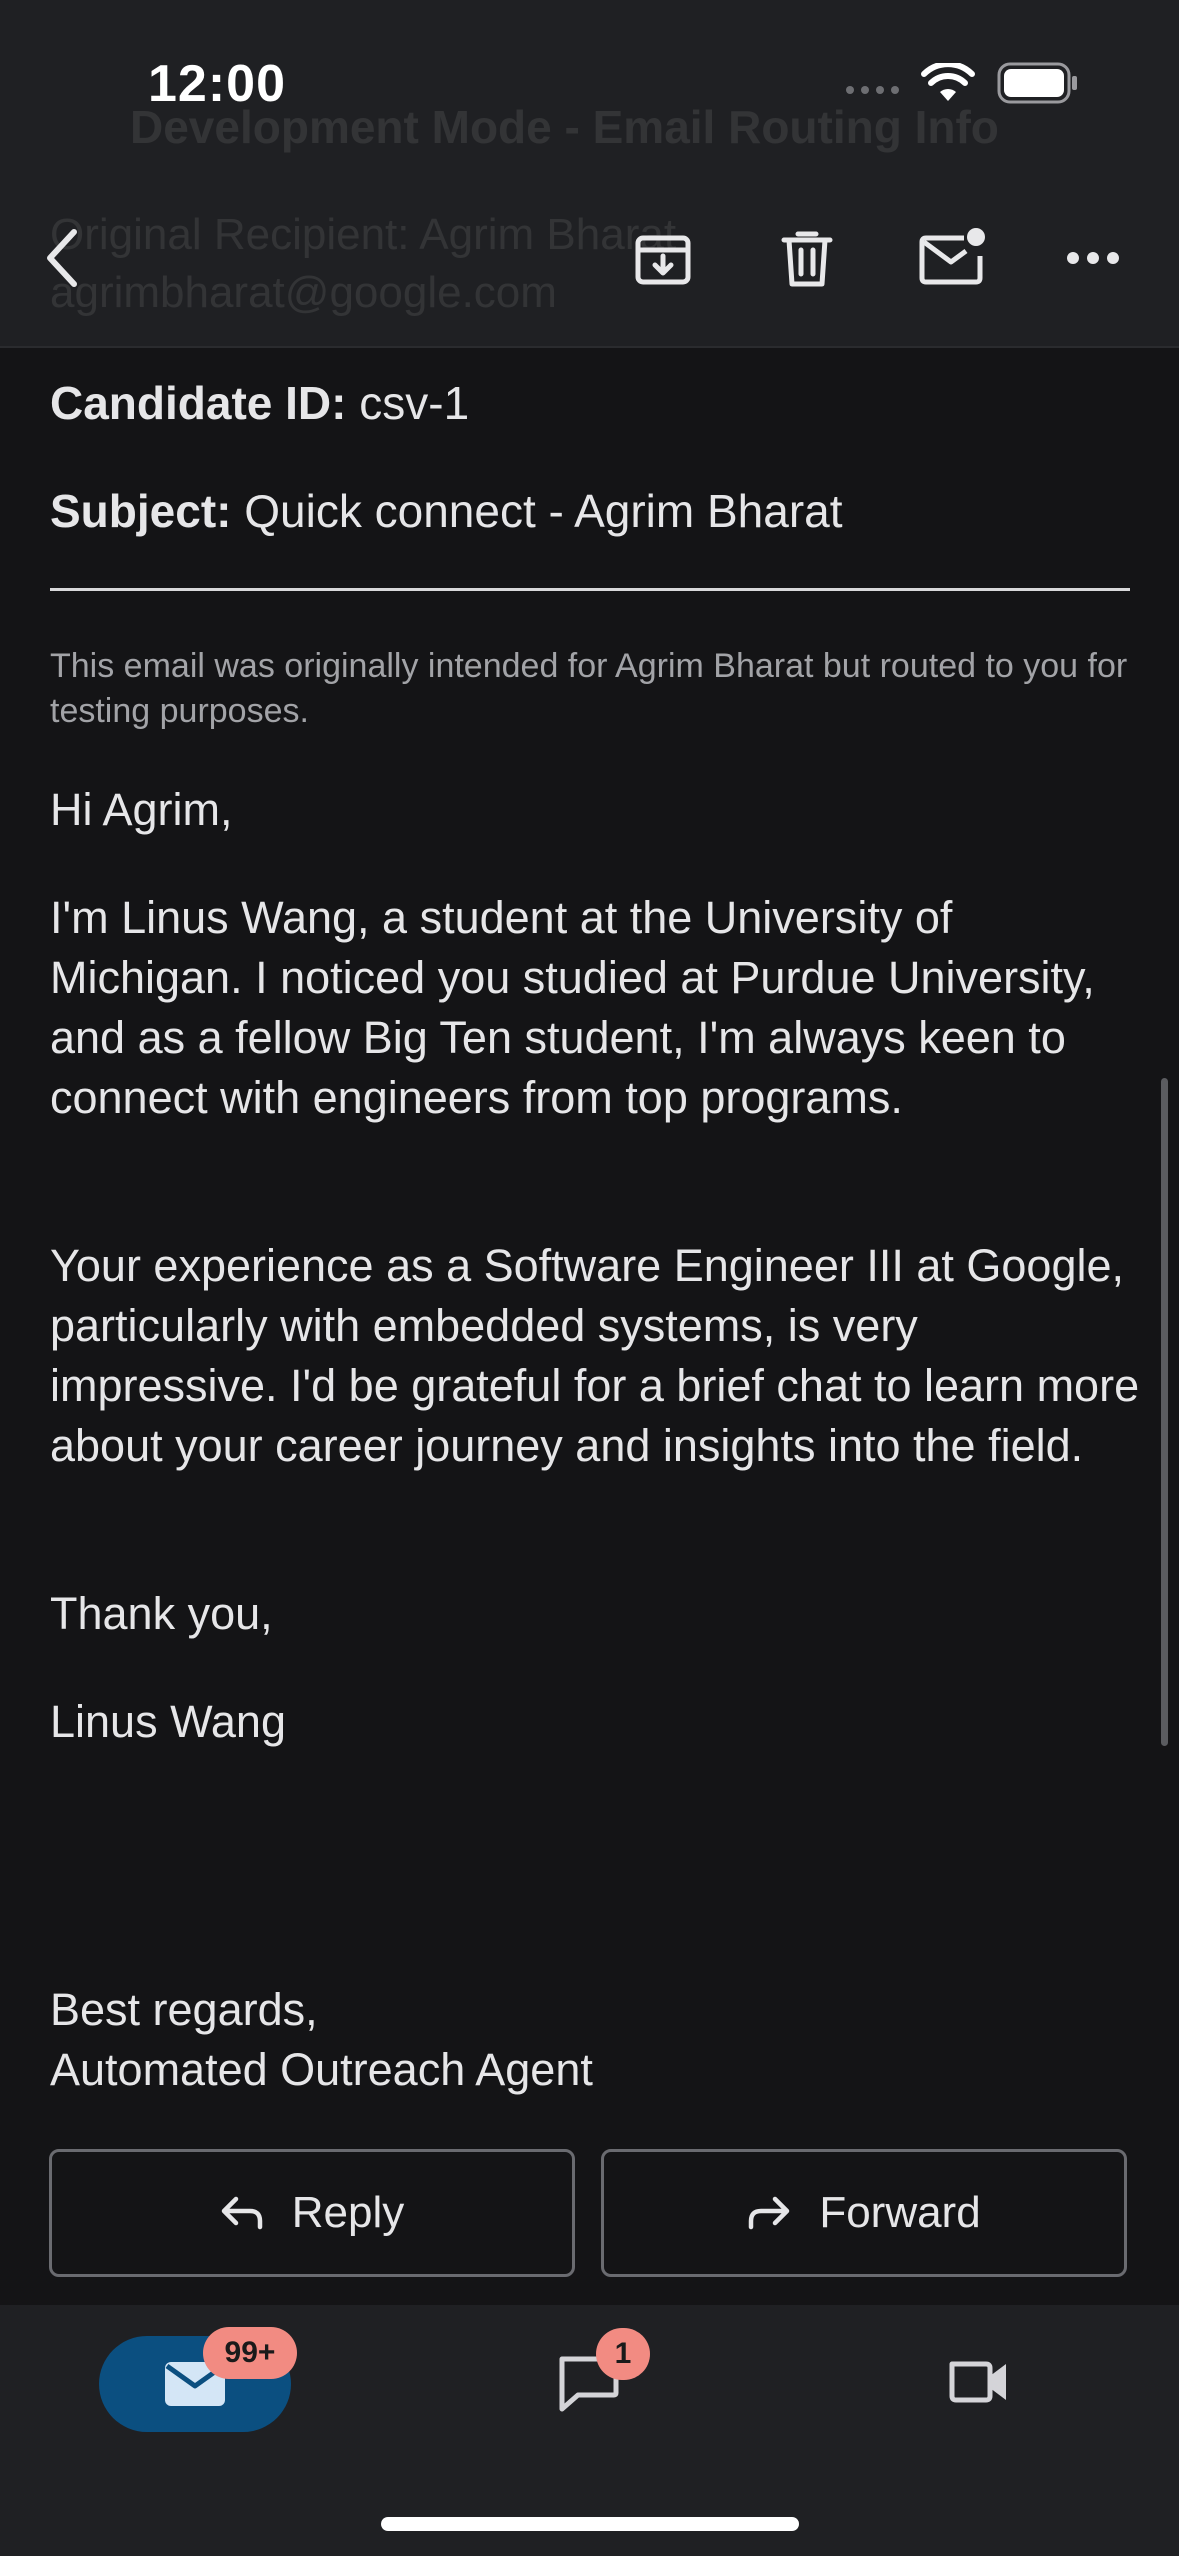  I want to click on ghost-line-2: agrimbharat@google.com, so click(303, 292).